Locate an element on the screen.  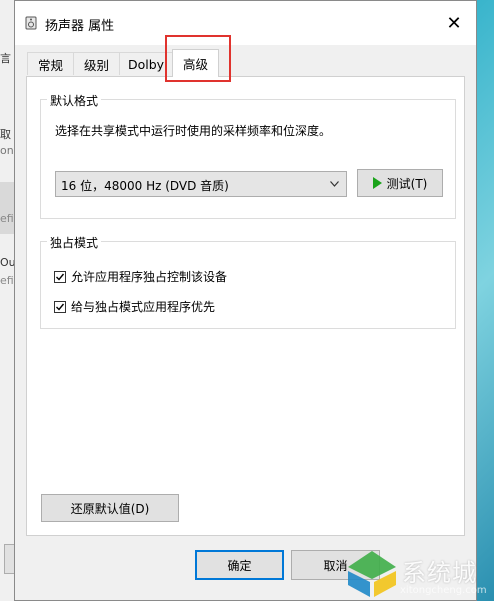
watermark-url: xitongcheng.com is located at coordinates (443, 590).